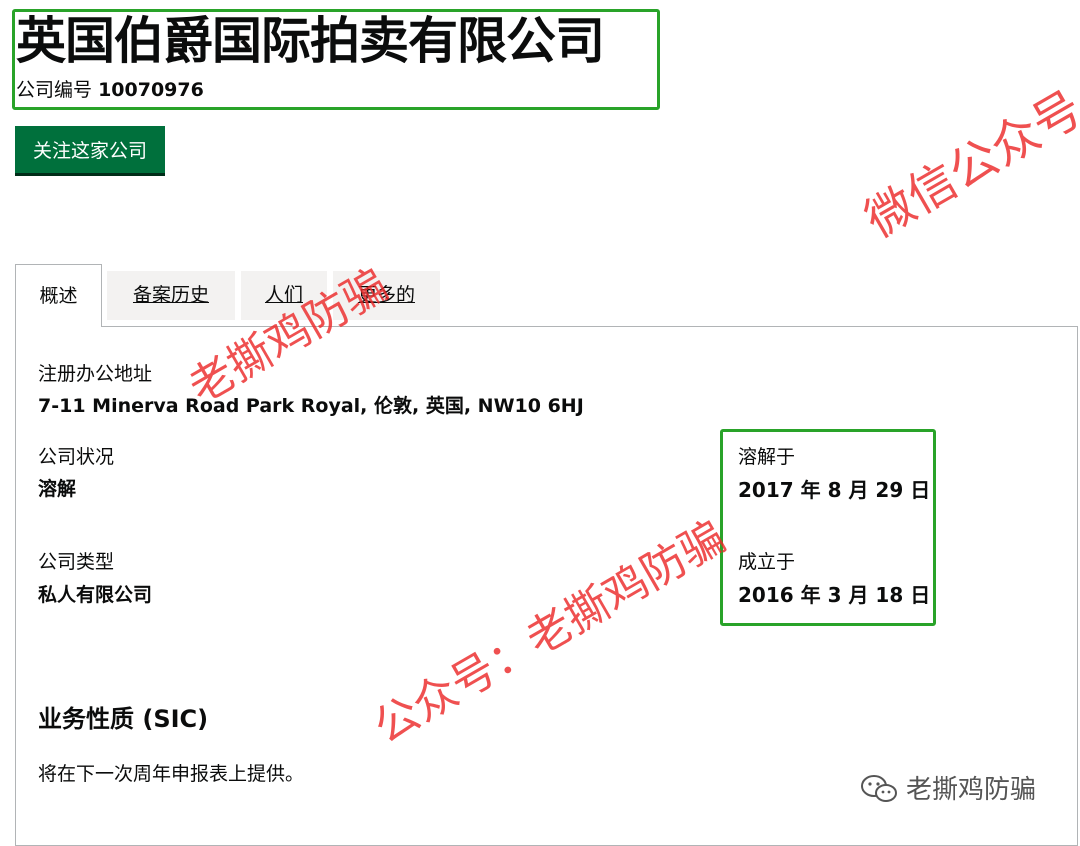 Image resolution: width=1080 pixels, height=846 pixels. What do you see at coordinates (284, 295) in the screenshot?
I see `tab-people: 人们` at bounding box center [284, 295].